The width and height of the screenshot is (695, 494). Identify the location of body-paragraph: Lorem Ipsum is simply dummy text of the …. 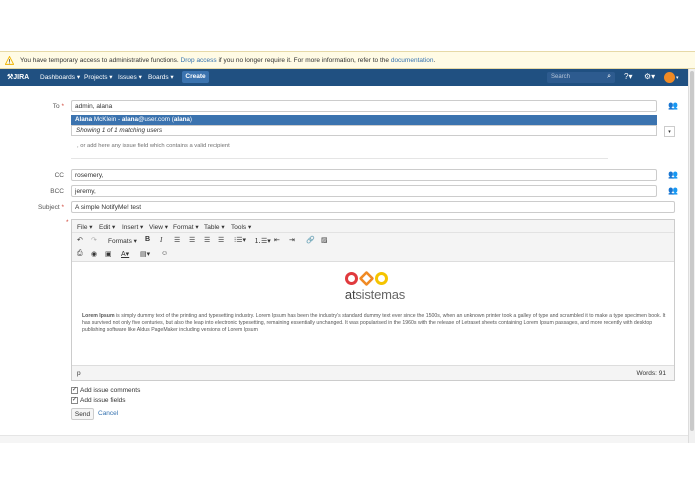
(374, 323).